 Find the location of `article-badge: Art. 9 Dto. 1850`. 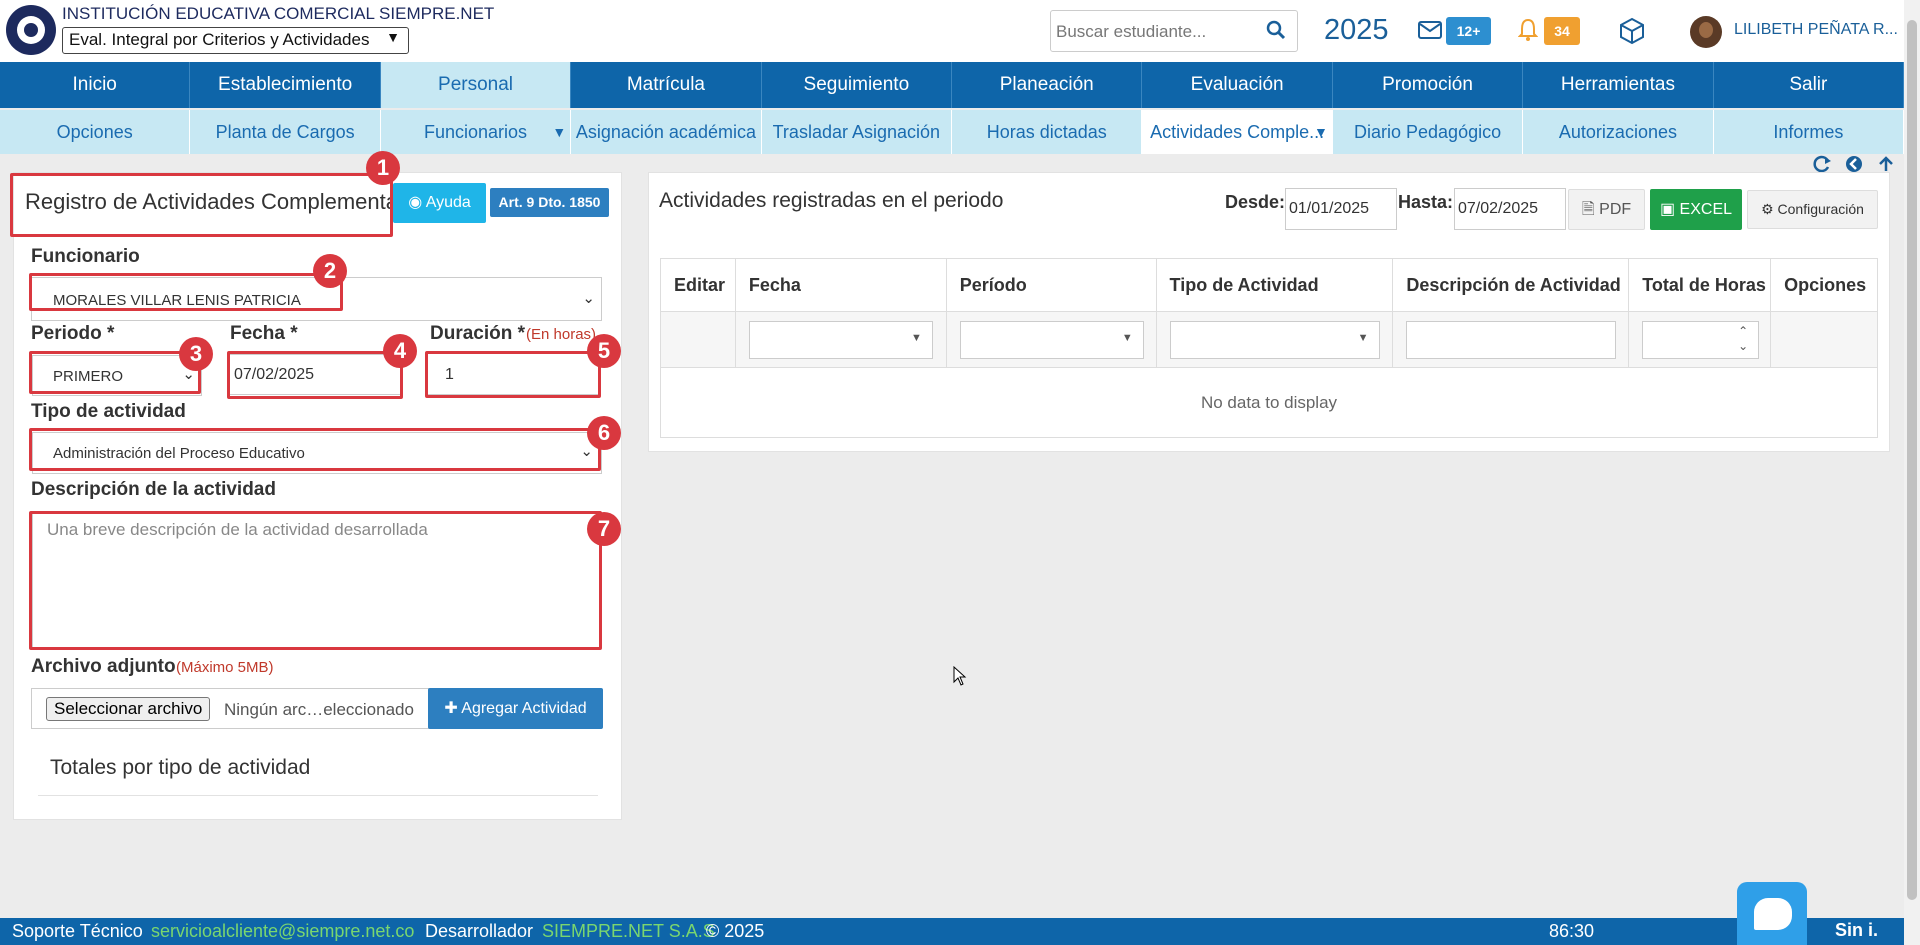

article-badge: Art. 9 Dto. 1850 is located at coordinates (549, 202).